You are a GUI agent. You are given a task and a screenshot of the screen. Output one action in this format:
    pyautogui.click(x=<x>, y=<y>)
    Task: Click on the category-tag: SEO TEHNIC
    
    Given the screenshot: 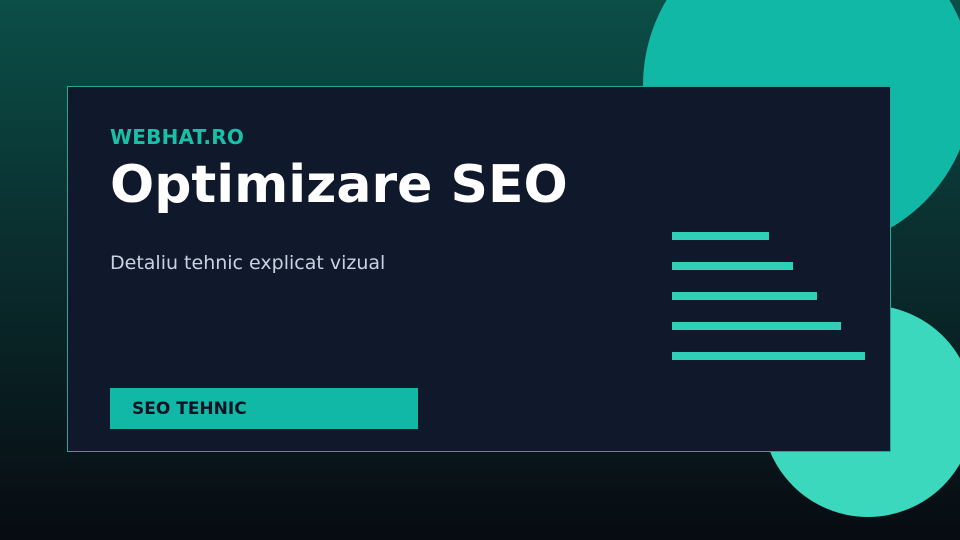 What is the action you would take?
    pyautogui.click(x=264, y=408)
    